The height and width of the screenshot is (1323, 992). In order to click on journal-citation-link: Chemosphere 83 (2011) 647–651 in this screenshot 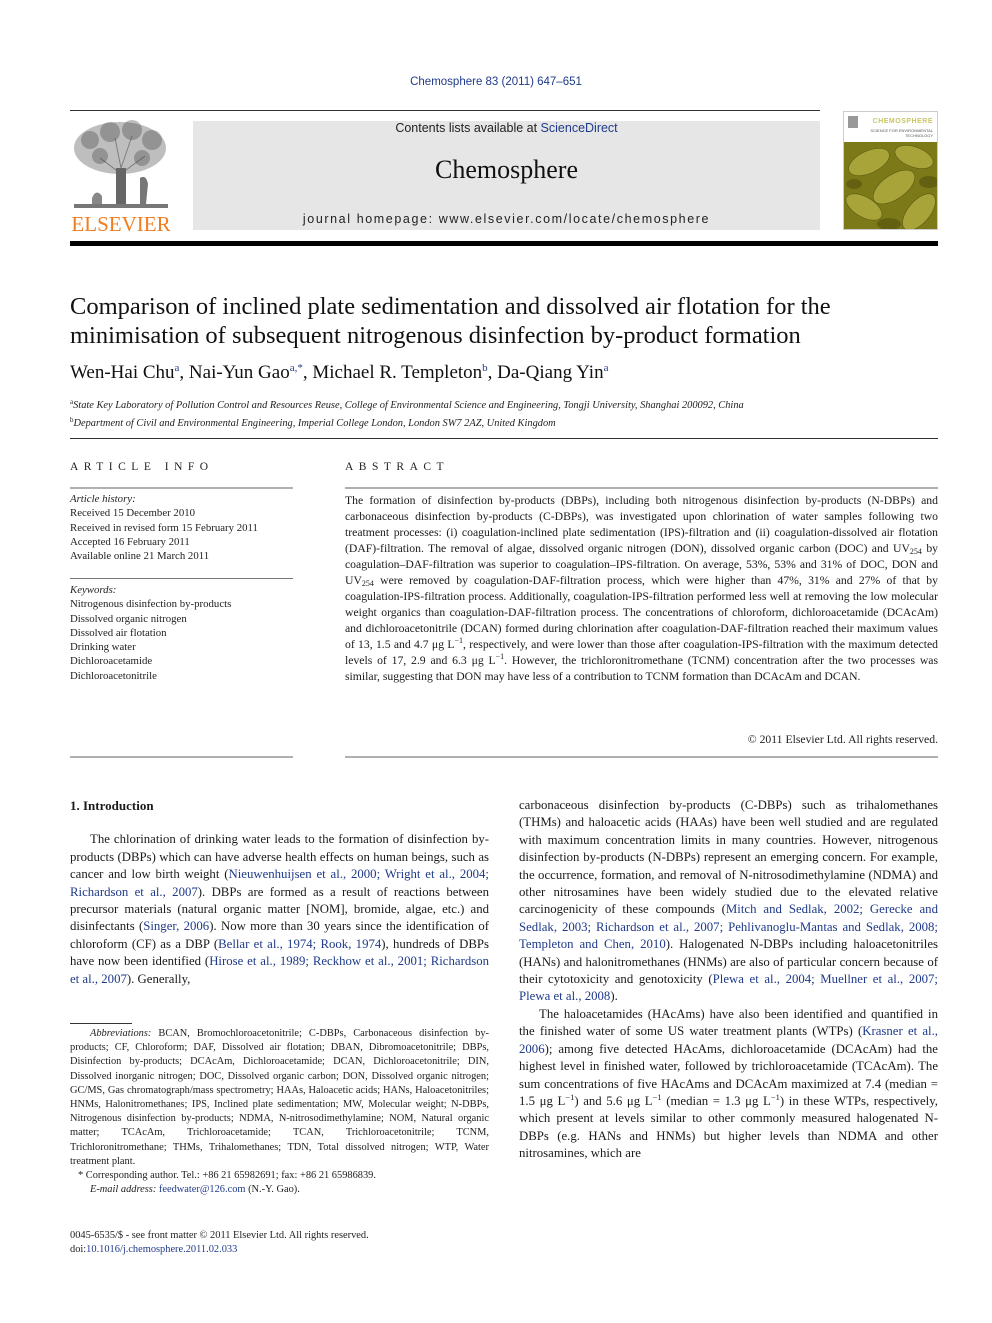, I will do `click(496, 82)`.